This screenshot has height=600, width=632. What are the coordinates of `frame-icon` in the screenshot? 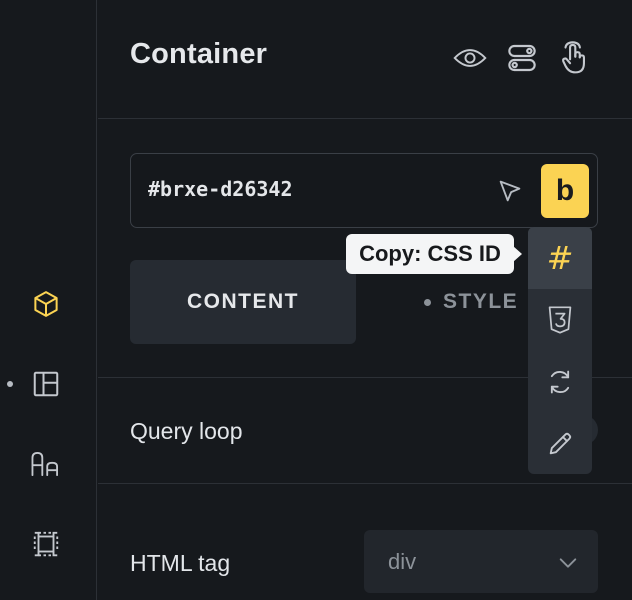 It's located at (46, 544).